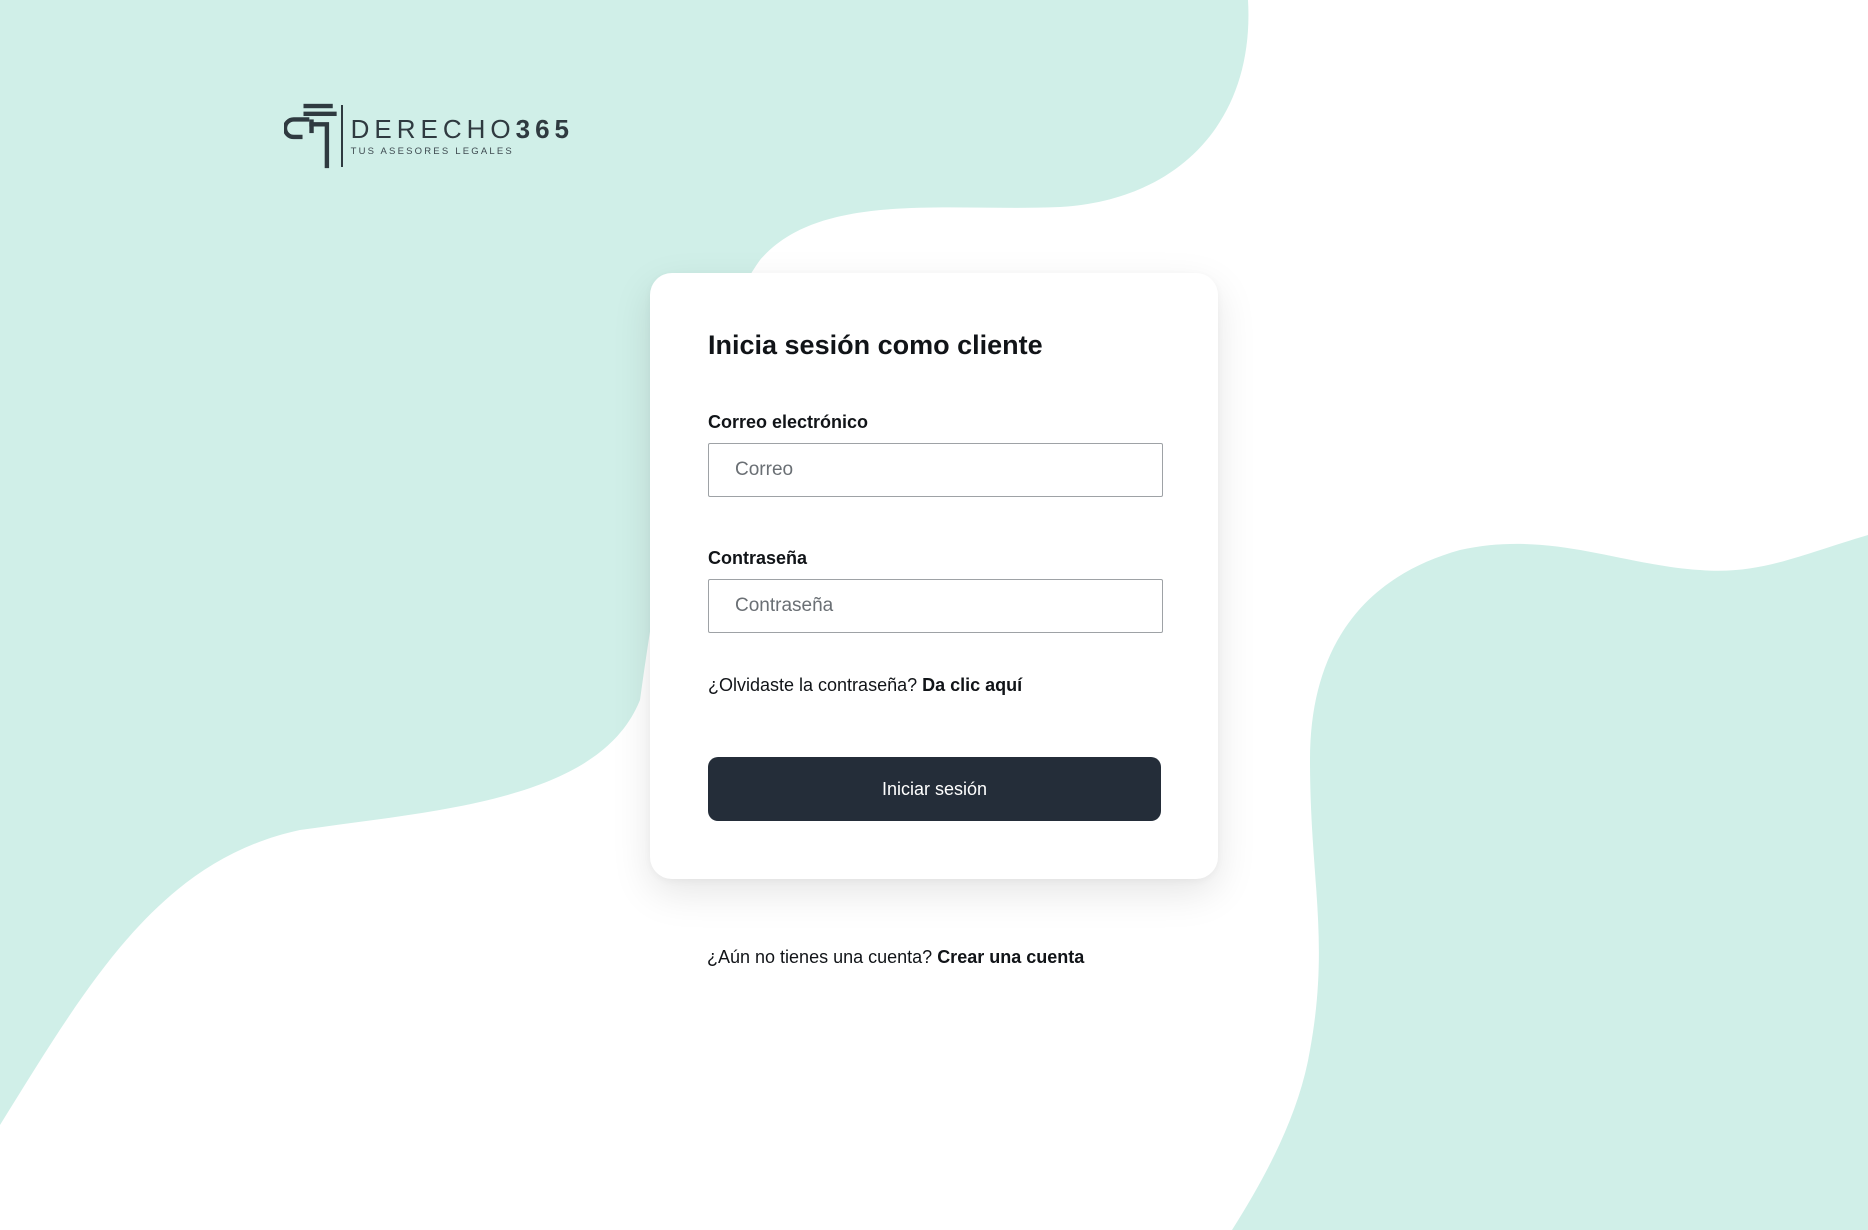 This screenshot has height=1230, width=1868. I want to click on email-input, so click(935, 470).